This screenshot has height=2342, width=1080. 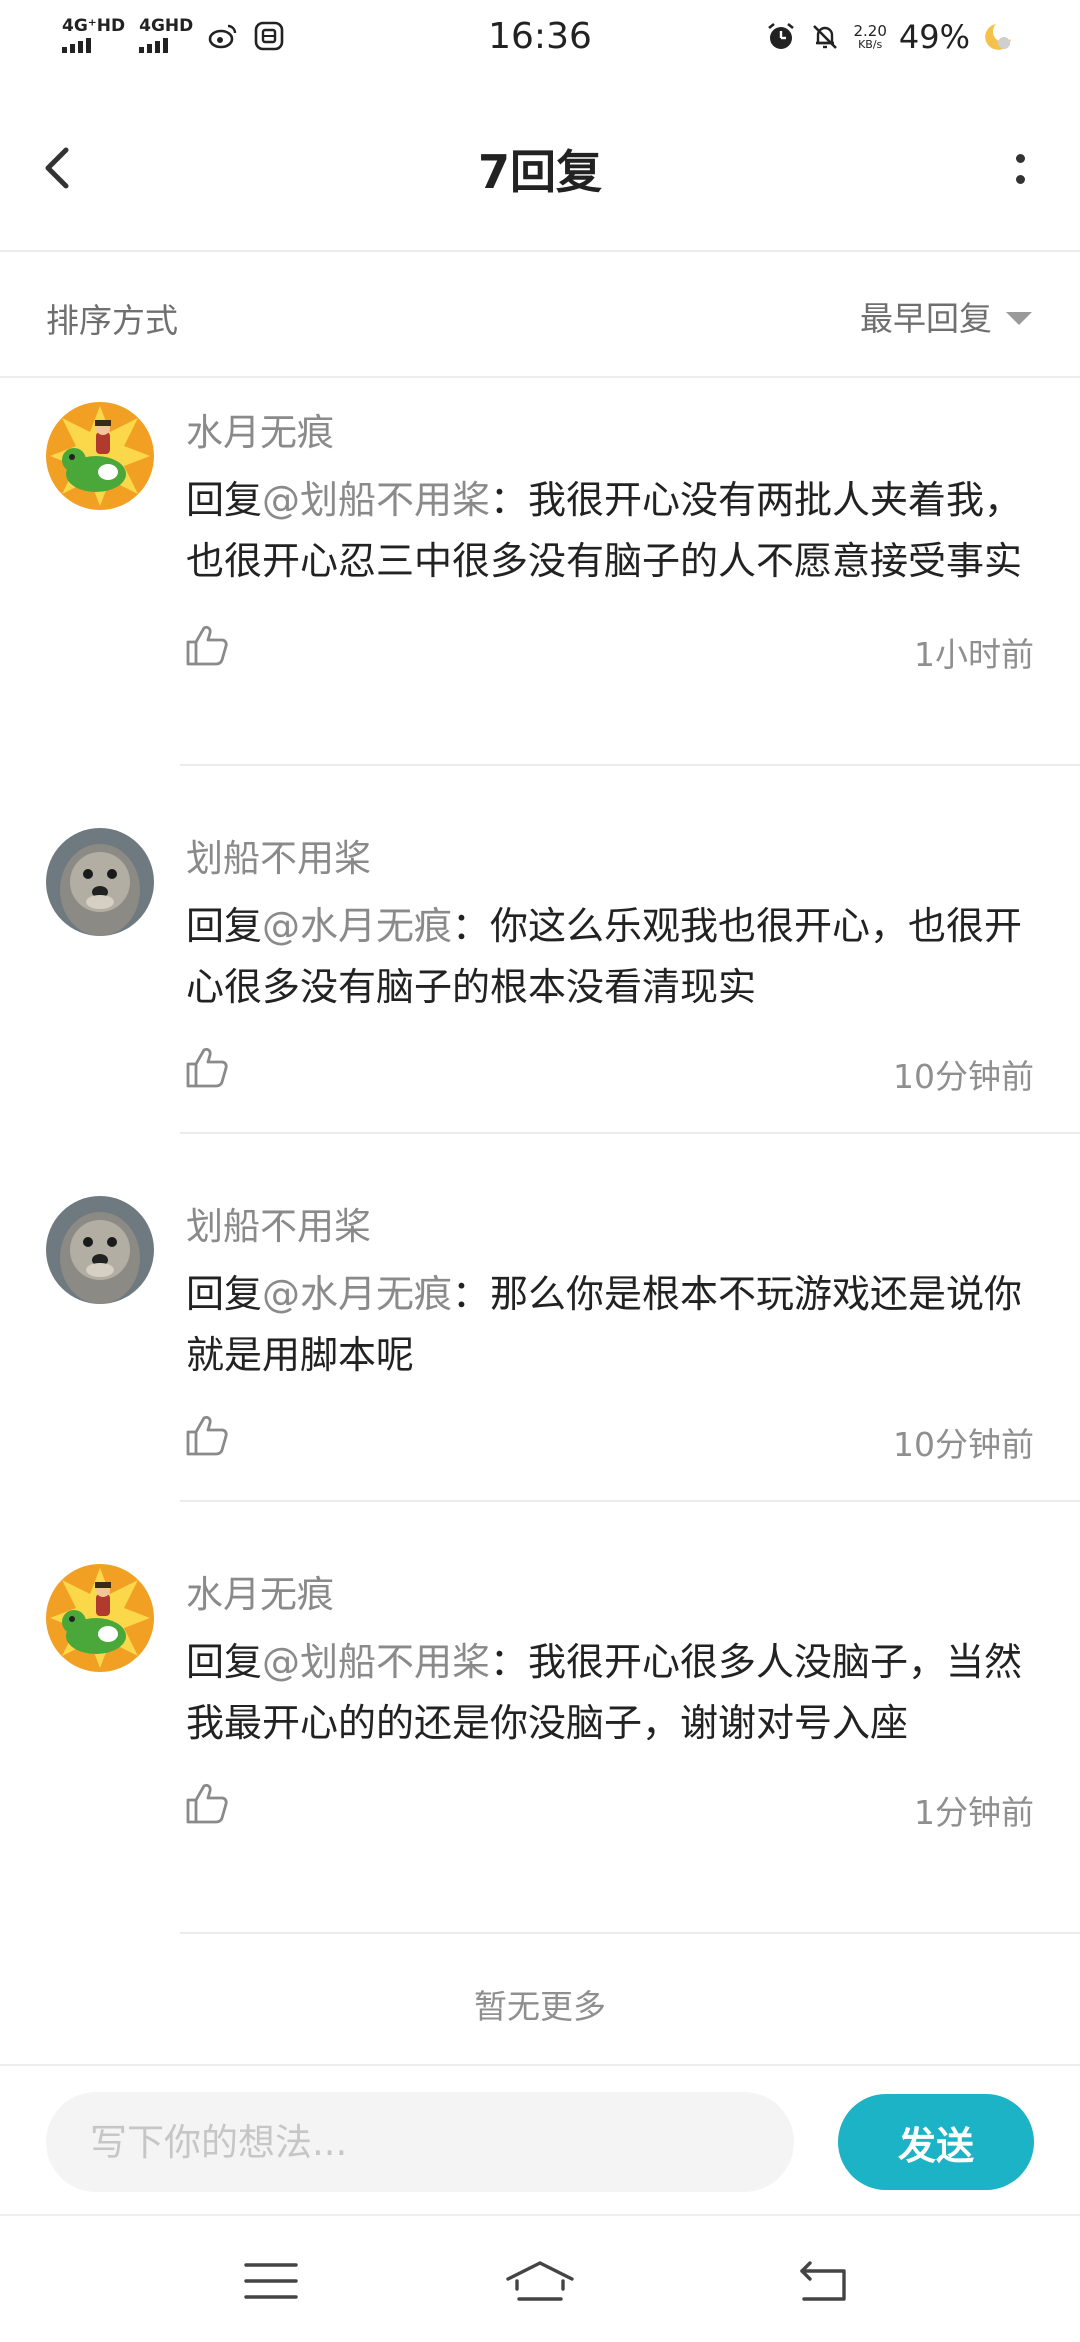 What do you see at coordinates (889, 37) in the screenshot?
I see `status-right: 2.20 KB/s 49%` at bounding box center [889, 37].